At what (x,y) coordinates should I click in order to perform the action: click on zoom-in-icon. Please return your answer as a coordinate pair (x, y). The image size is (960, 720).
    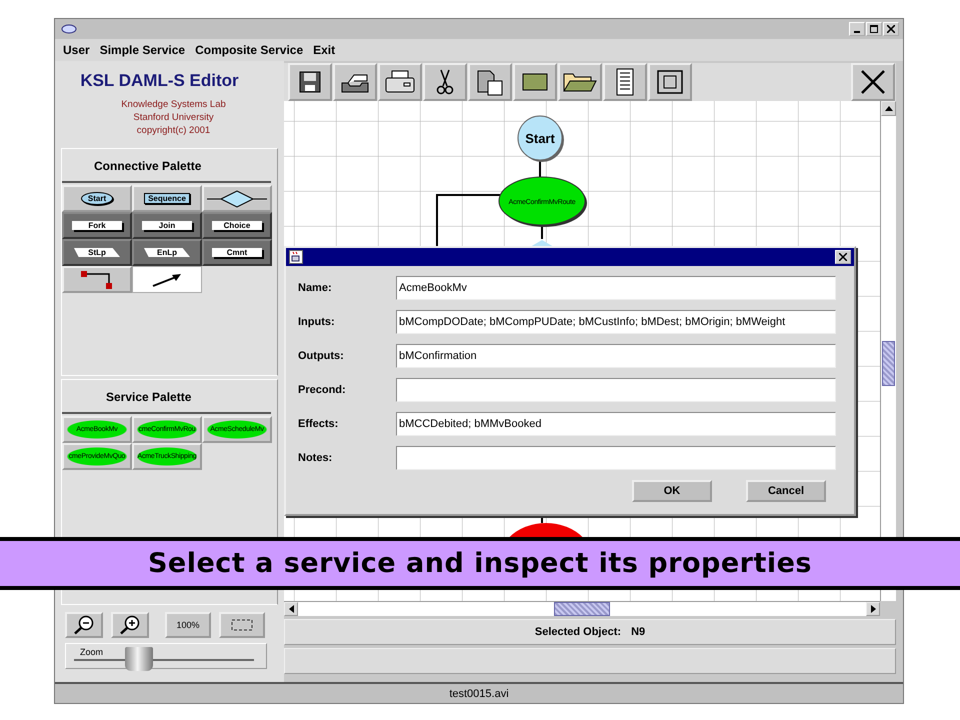
    Looking at the image, I should click on (130, 625).